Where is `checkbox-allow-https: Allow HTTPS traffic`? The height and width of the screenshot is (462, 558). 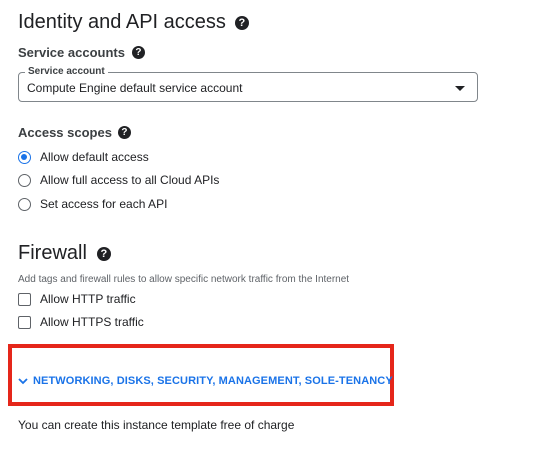 checkbox-allow-https: Allow HTTPS traffic is located at coordinates (81, 322).